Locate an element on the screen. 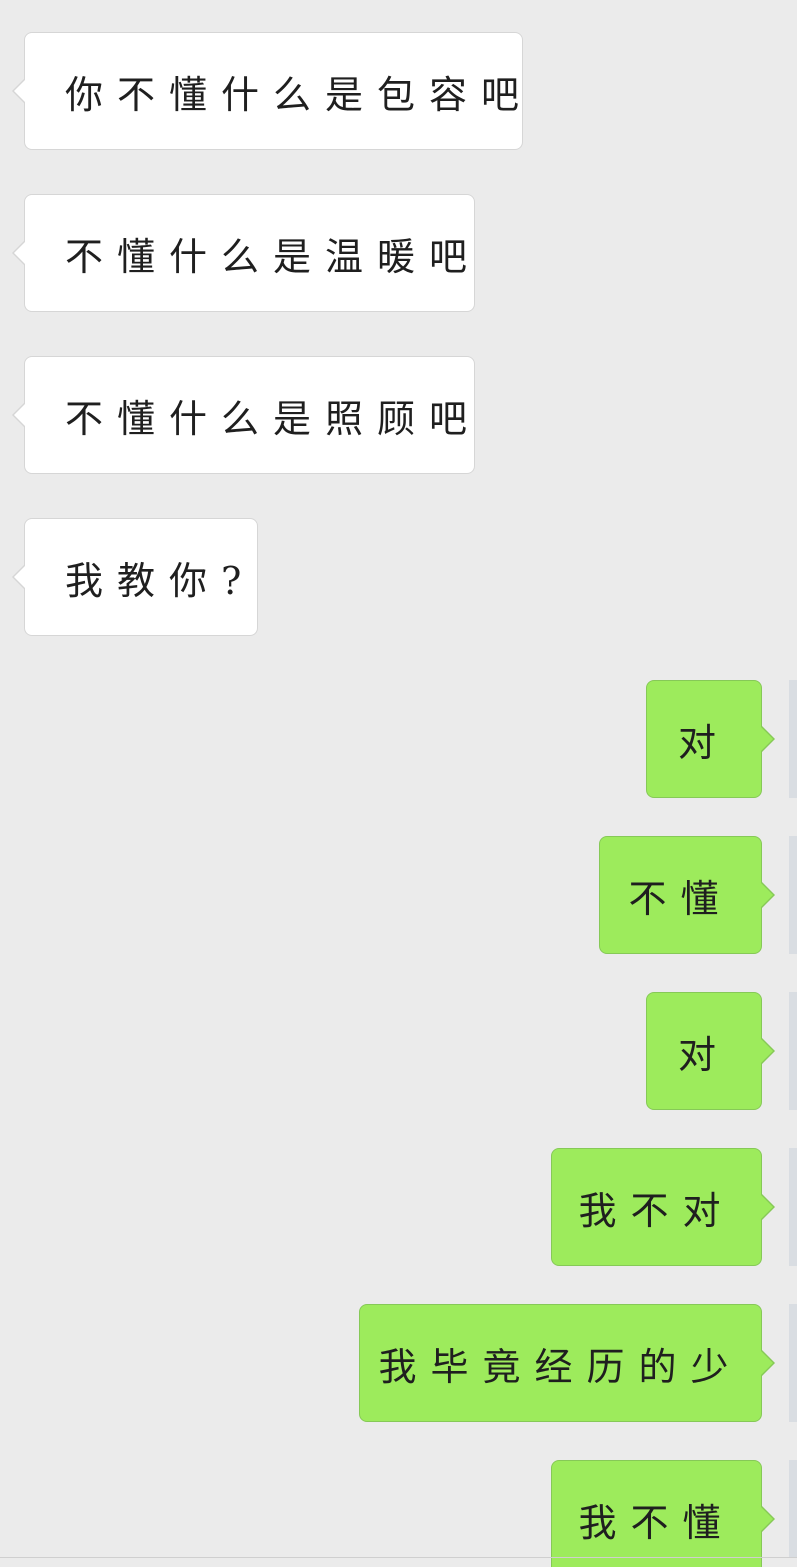 This screenshot has width=797, height=1567. outgoing-message-bubble: 我毕竟经历的少 is located at coordinates (567, 1363).